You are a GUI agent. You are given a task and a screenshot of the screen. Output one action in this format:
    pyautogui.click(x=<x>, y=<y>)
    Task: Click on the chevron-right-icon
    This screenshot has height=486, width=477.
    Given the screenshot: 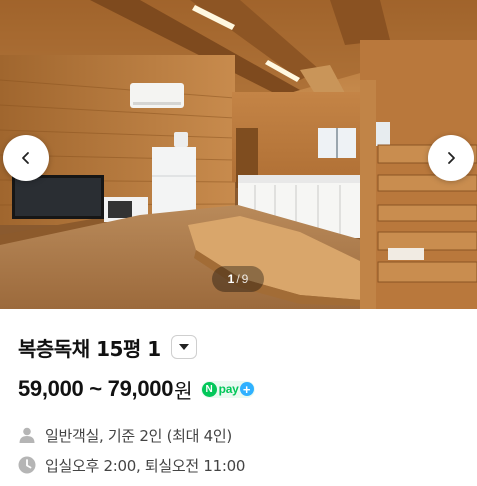 What is the action you would take?
    pyautogui.click(x=451, y=158)
    